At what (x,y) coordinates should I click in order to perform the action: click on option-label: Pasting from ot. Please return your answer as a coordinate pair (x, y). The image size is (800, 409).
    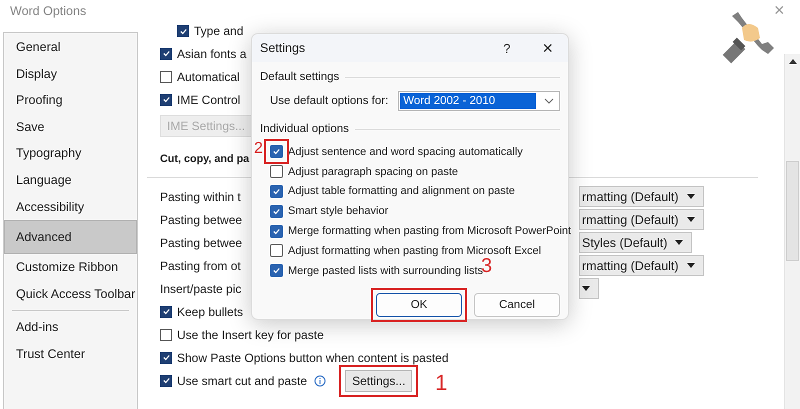
    Looking at the image, I should click on (200, 265).